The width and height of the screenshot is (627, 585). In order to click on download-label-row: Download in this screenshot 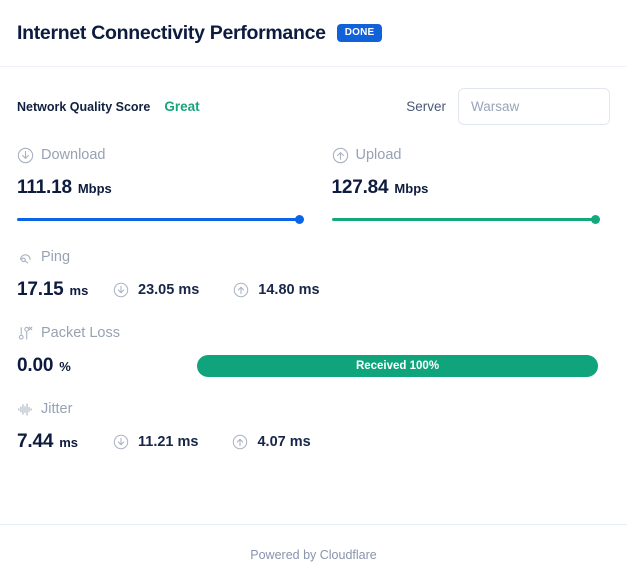, I will do `click(165, 155)`.